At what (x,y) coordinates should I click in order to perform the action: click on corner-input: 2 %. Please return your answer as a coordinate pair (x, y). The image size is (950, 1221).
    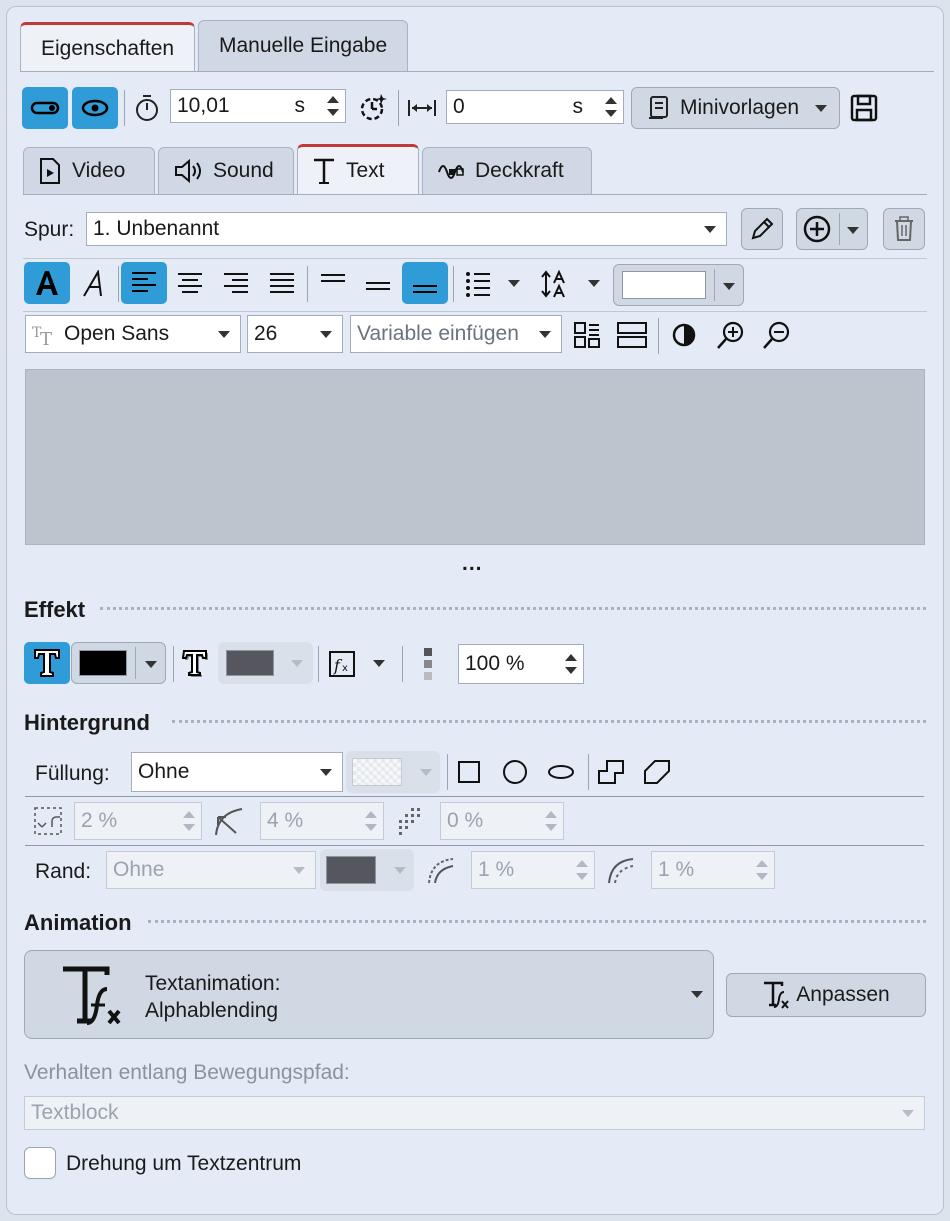
    Looking at the image, I should click on (138, 821).